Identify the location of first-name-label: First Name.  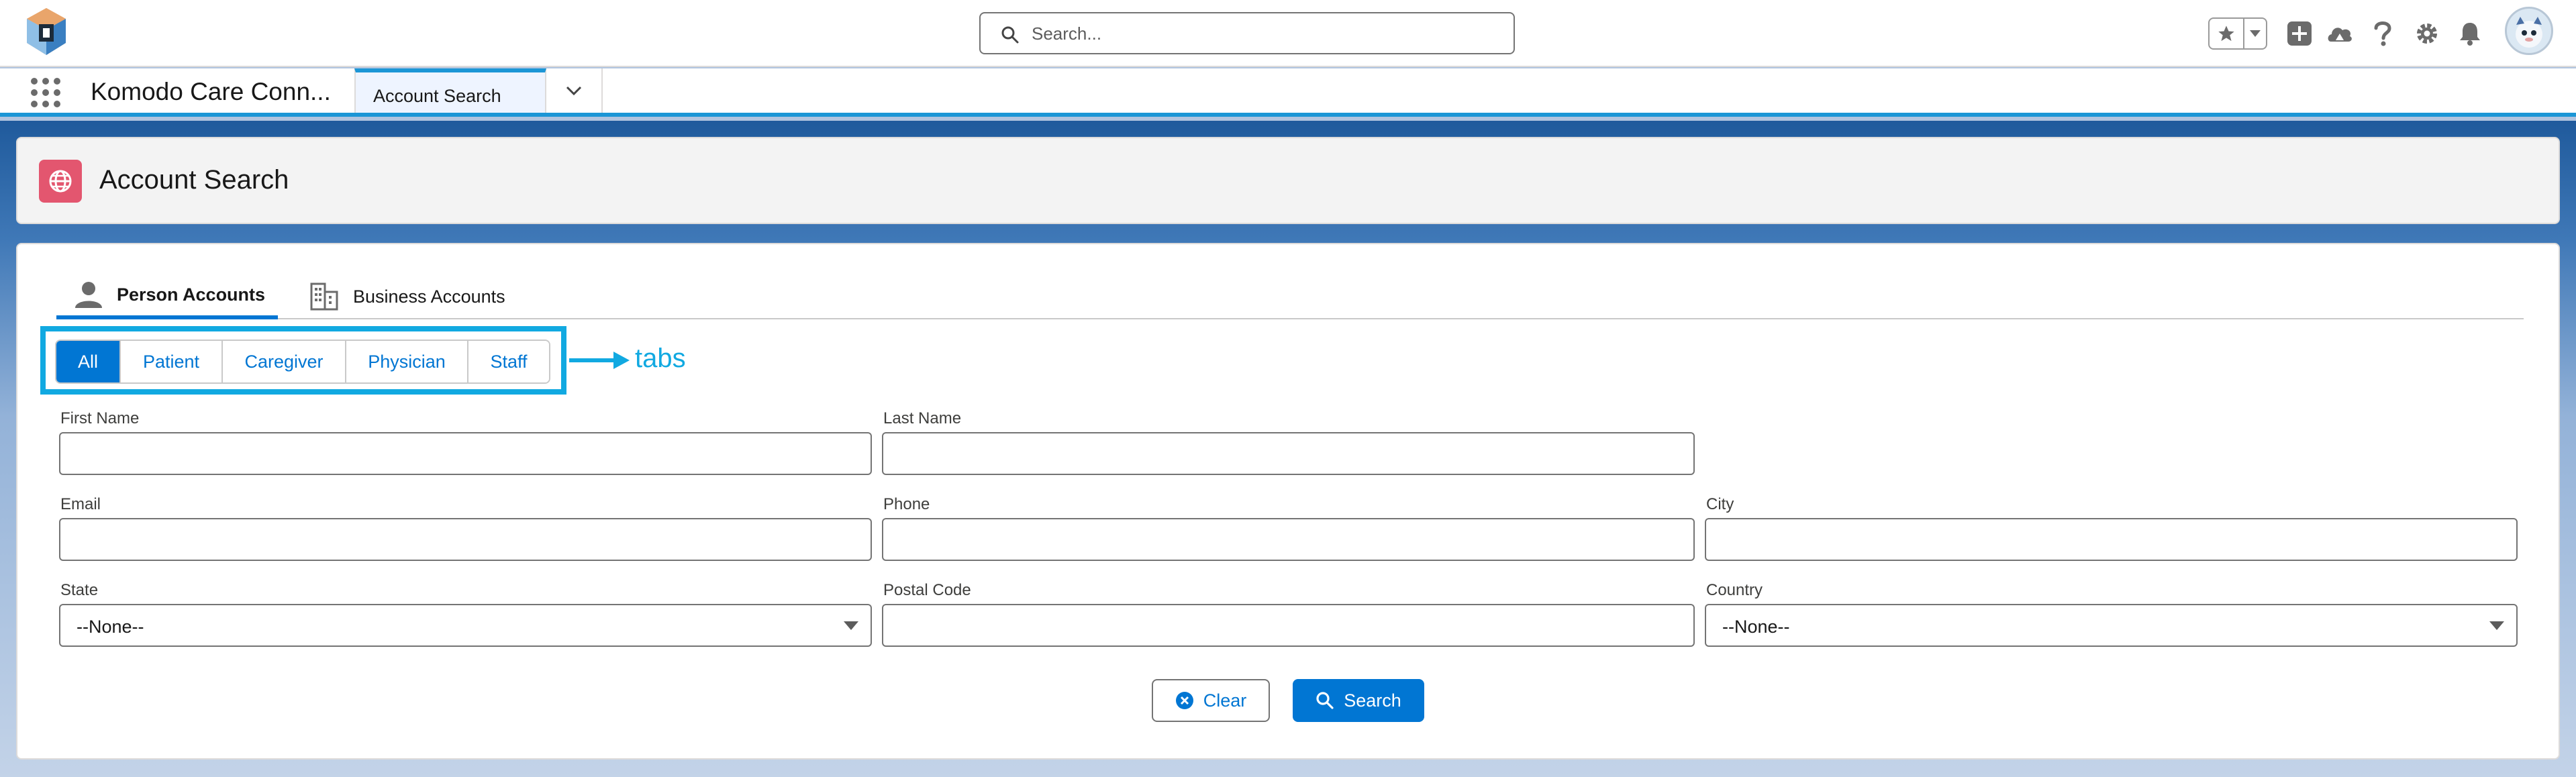
(100, 418).